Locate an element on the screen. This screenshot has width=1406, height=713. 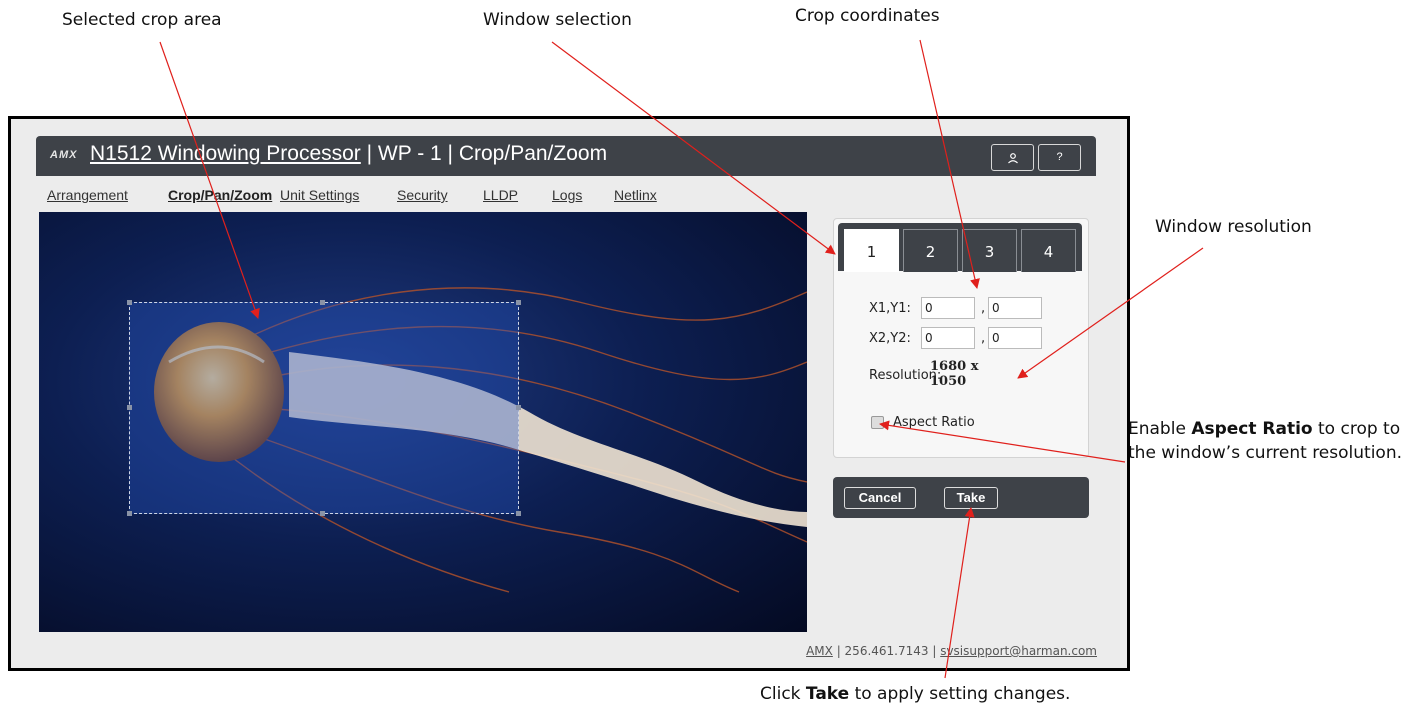
crop-handle-top-center is located at coordinates (322, 302).